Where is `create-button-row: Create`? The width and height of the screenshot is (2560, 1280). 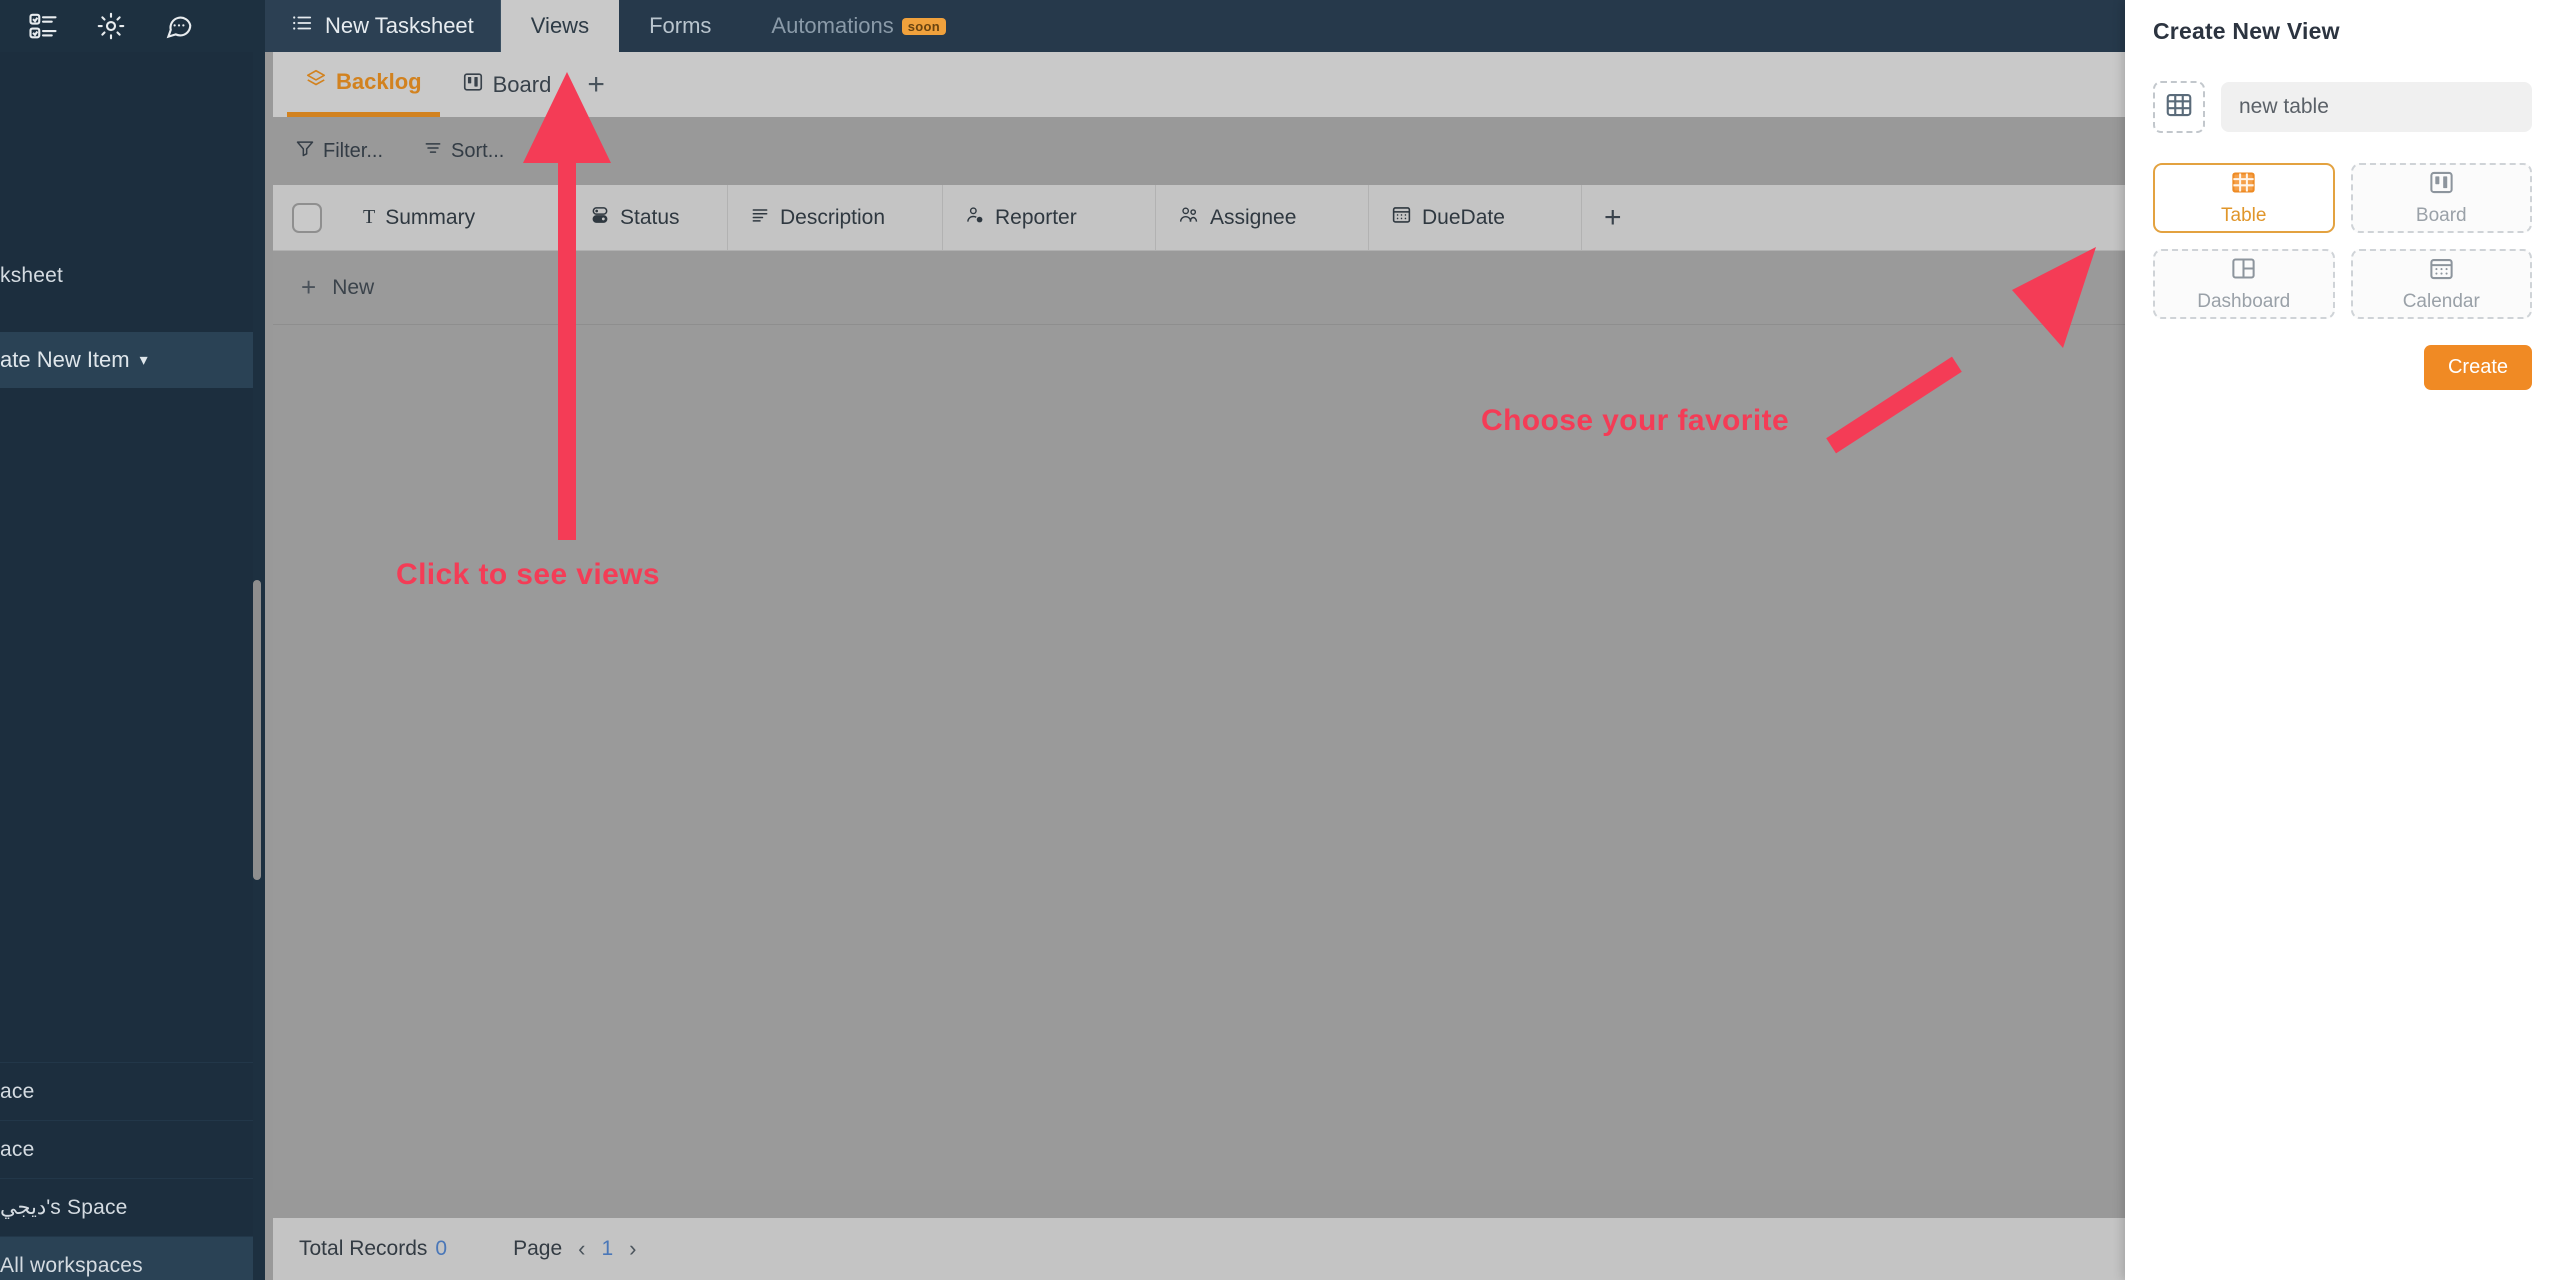 create-button-row: Create is located at coordinates (2342, 367).